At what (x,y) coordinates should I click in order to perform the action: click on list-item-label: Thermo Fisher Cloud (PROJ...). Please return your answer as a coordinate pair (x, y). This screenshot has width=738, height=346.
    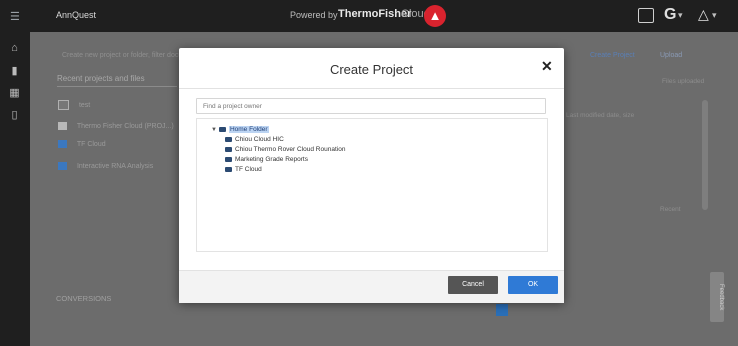
    Looking at the image, I should click on (125, 126).